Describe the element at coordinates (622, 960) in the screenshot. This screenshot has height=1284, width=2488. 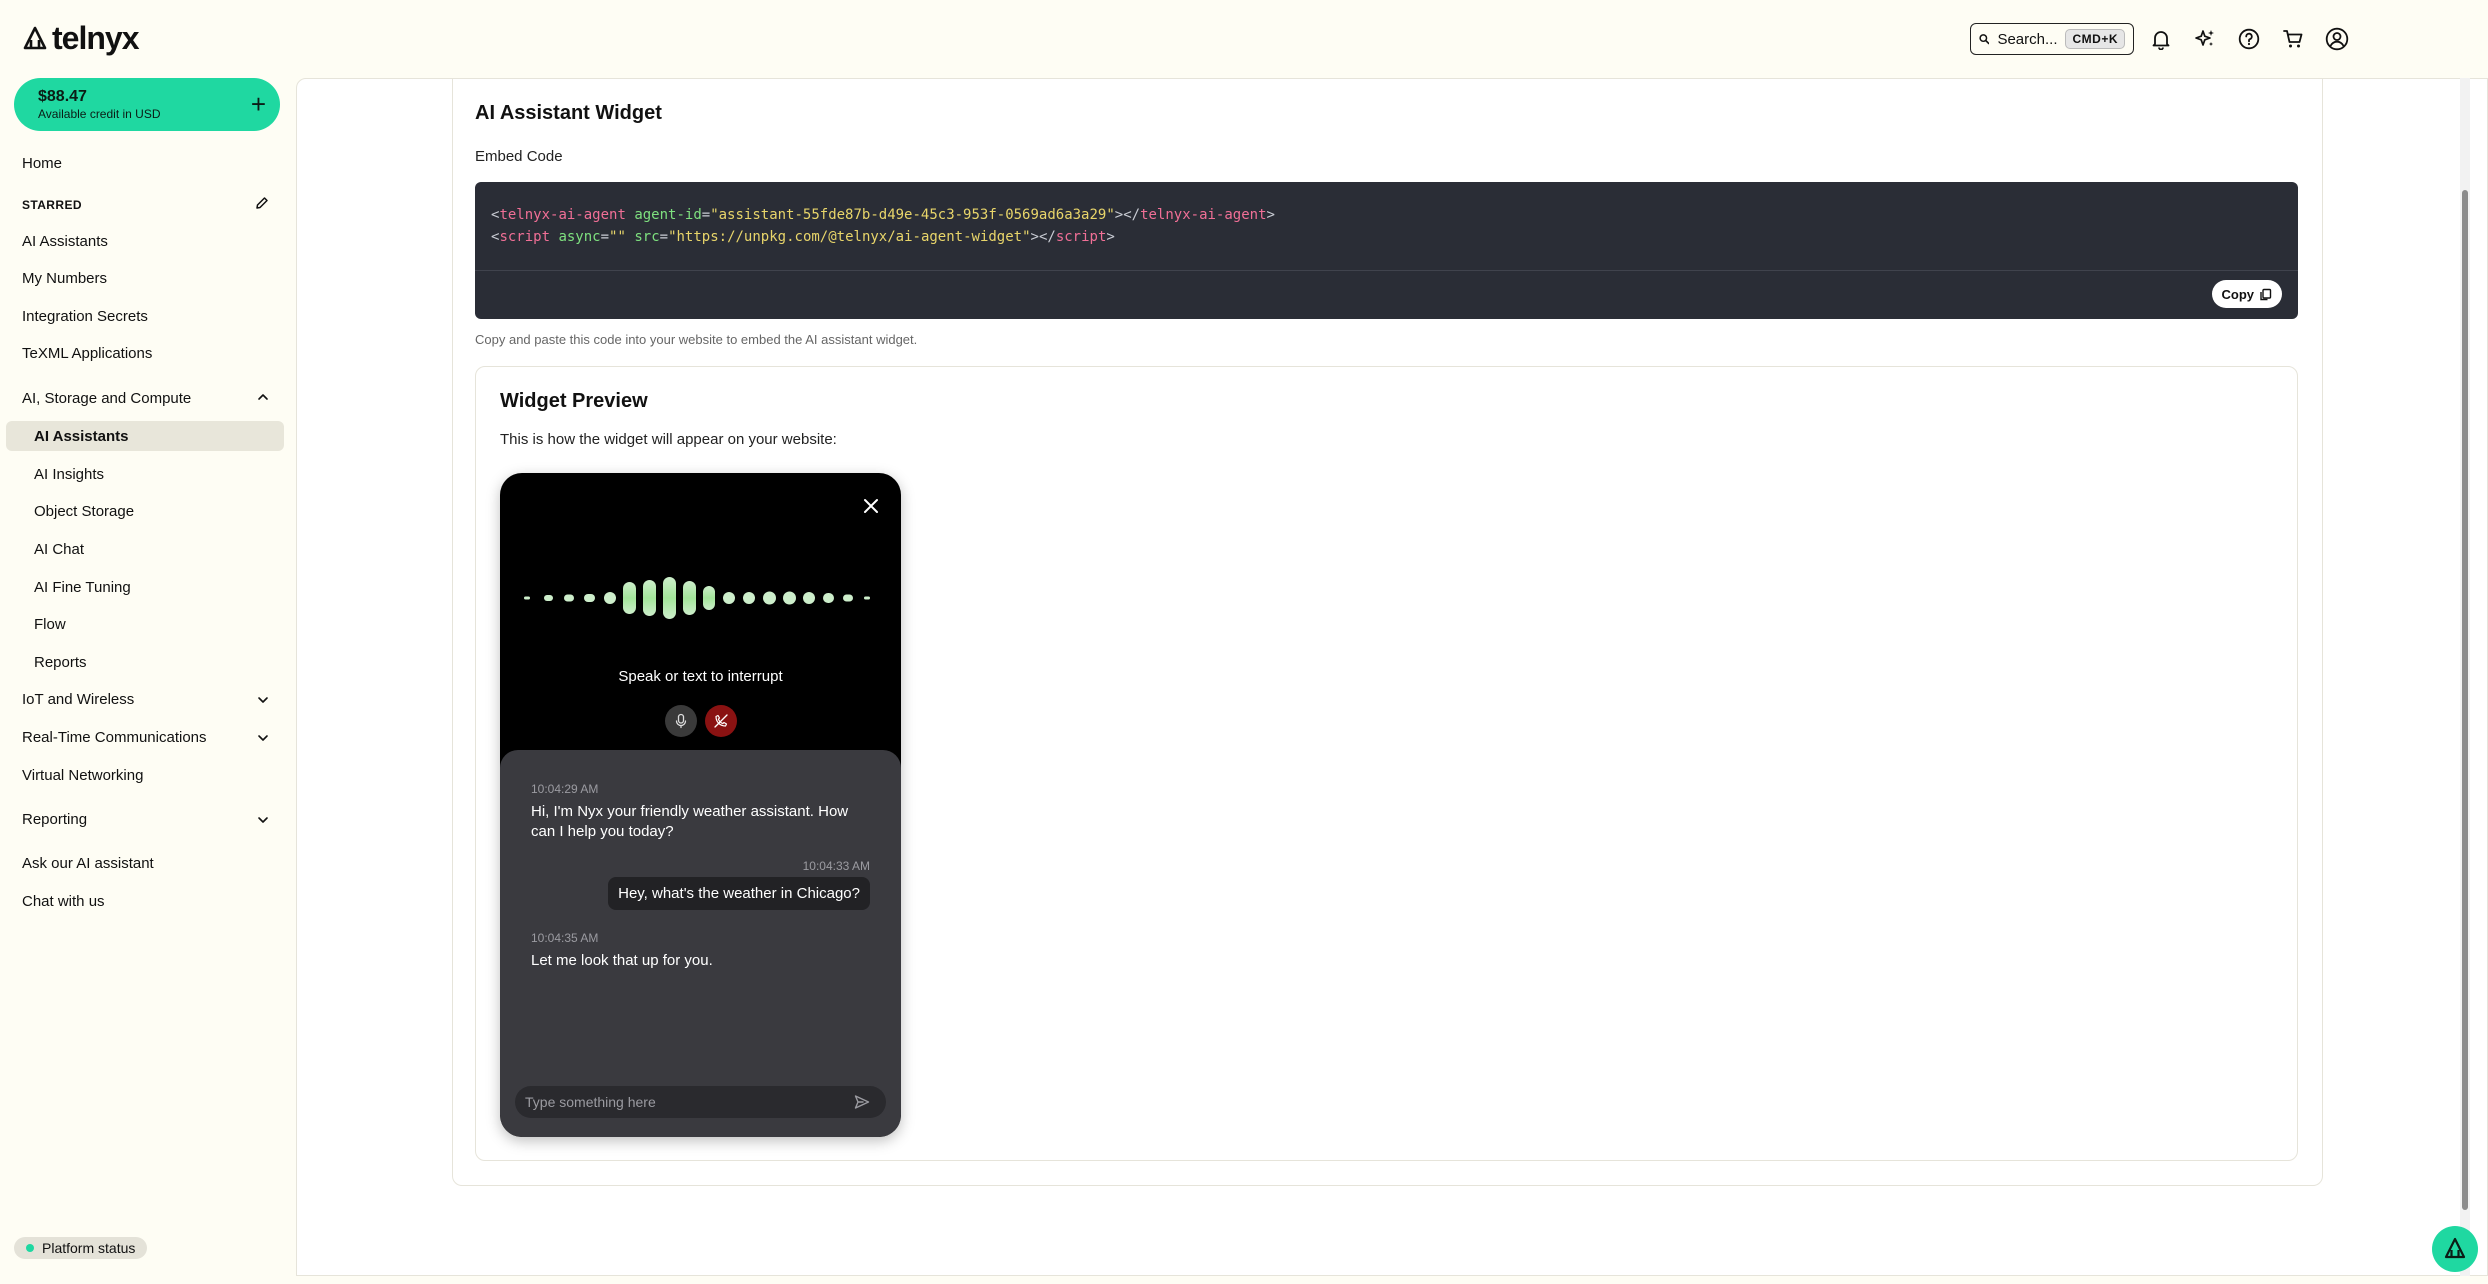
I see `assistant-message: Let me look that up for you.` at that location.